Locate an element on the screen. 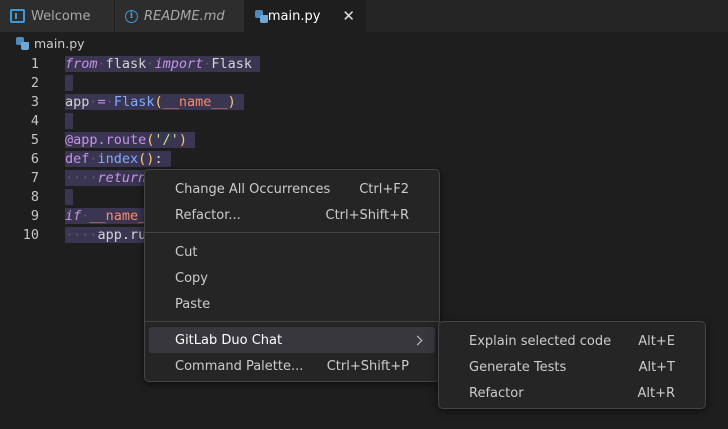  menu-item-command-palette: Command Palette... Ctrl+Shift+P is located at coordinates (292, 366).